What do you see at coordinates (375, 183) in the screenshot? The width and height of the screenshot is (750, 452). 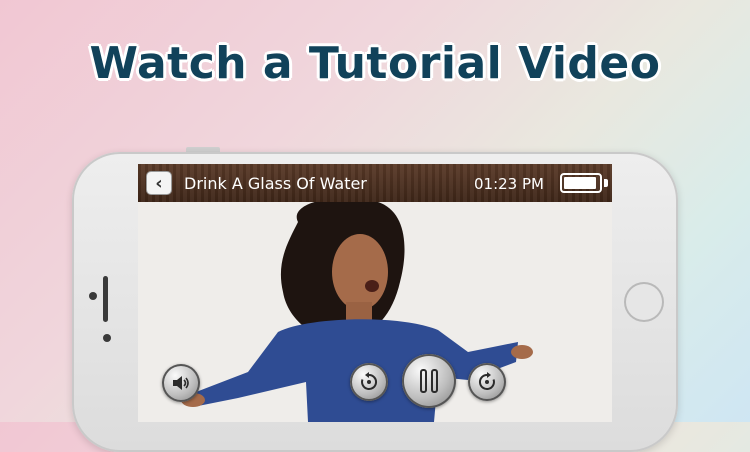 I see `player-title-bar: ‹ Drink A Glass Of Water 01:23 PM` at bounding box center [375, 183].